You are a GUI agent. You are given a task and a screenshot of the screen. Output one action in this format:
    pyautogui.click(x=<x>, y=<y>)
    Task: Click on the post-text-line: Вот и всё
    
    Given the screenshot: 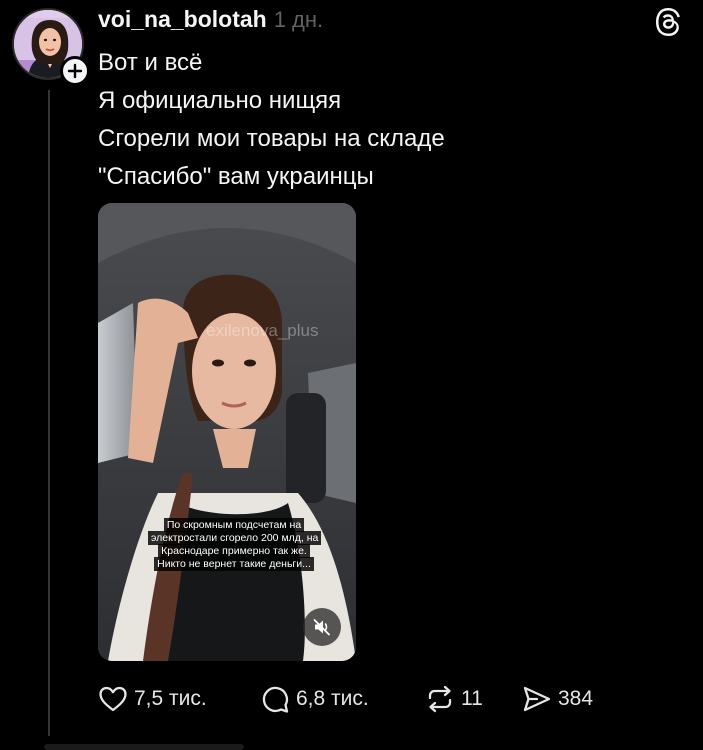 What is the action you would take?
    pyautogui.click(x=150, y=62)
    